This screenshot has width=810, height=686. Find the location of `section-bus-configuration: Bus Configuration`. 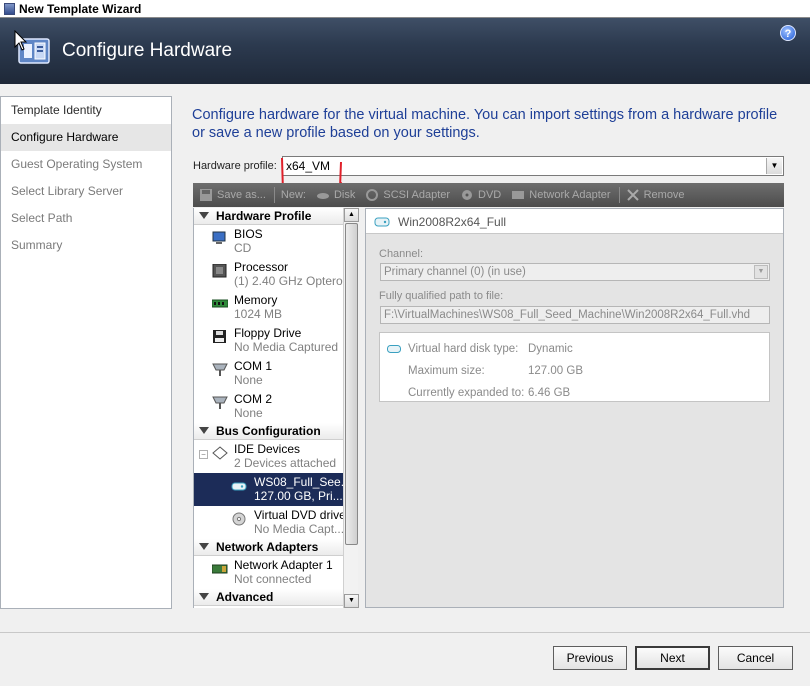

section-bus-configuration: Bus Configuration is located at coordinates (268, 431).